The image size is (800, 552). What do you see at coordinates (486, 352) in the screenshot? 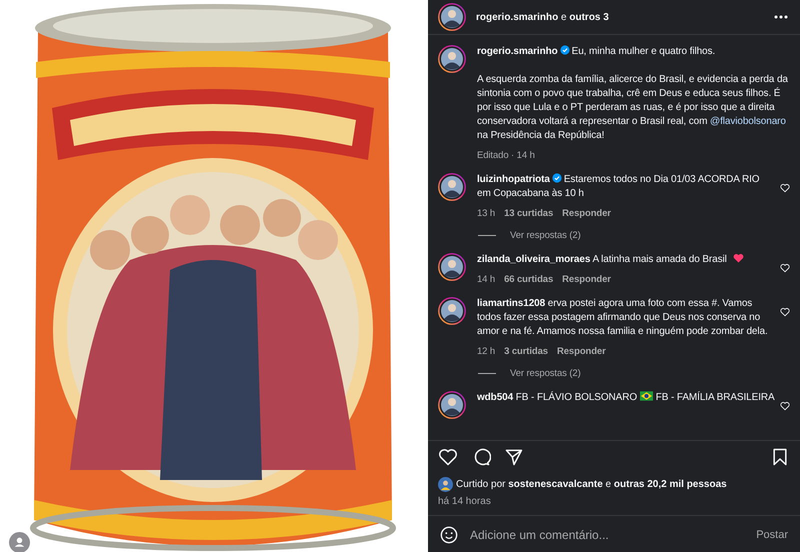
I see `comment-time: 12 h` at bounding box center [486, 352].